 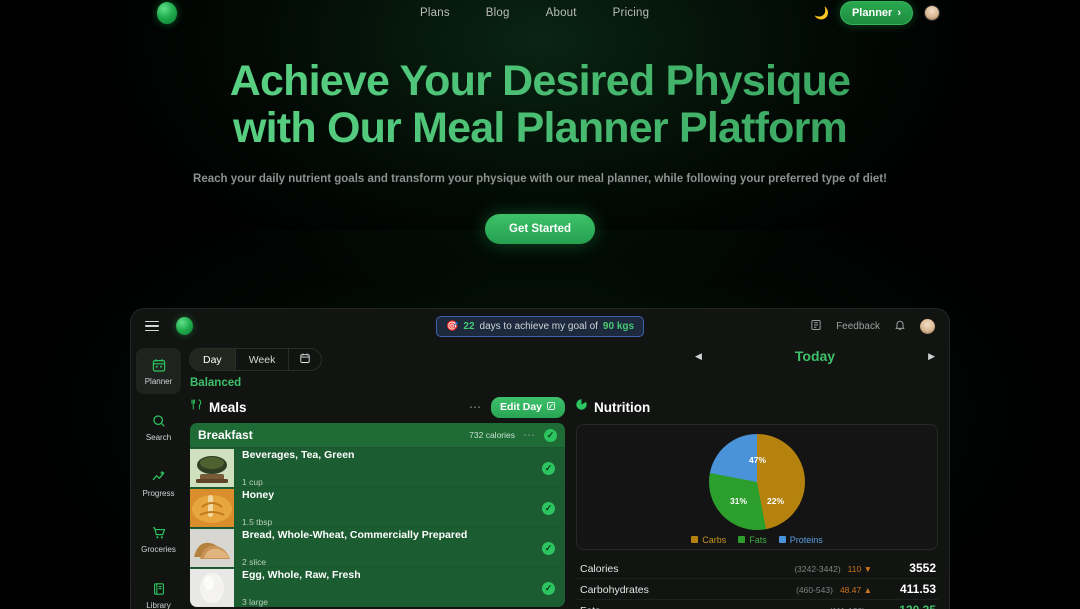 What do you see at coordinates (757, 407) in the screenshot?
I see `nutrition-panel-header: Nutrition` at bounding box center [757, 407].